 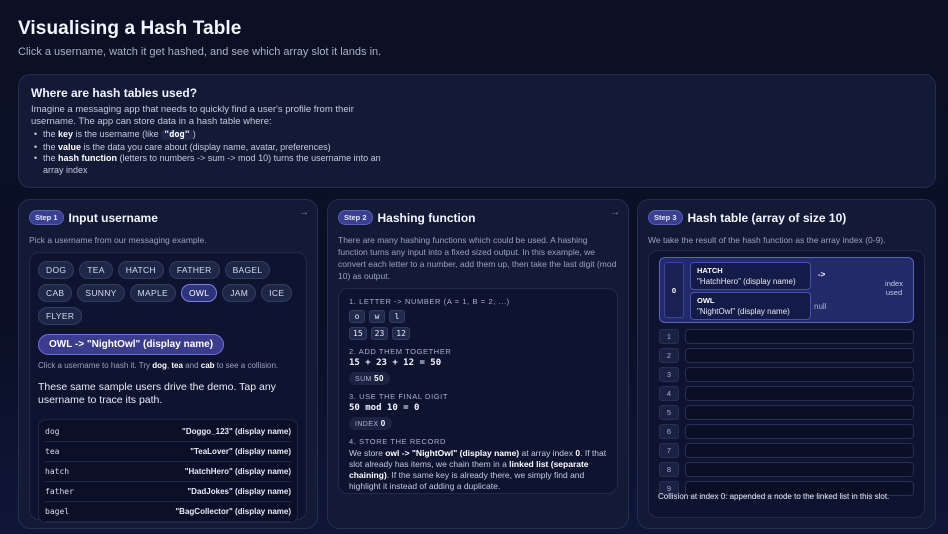 I want to click on username-chip-bagel: BAGEL, so click(x=247, y=270).